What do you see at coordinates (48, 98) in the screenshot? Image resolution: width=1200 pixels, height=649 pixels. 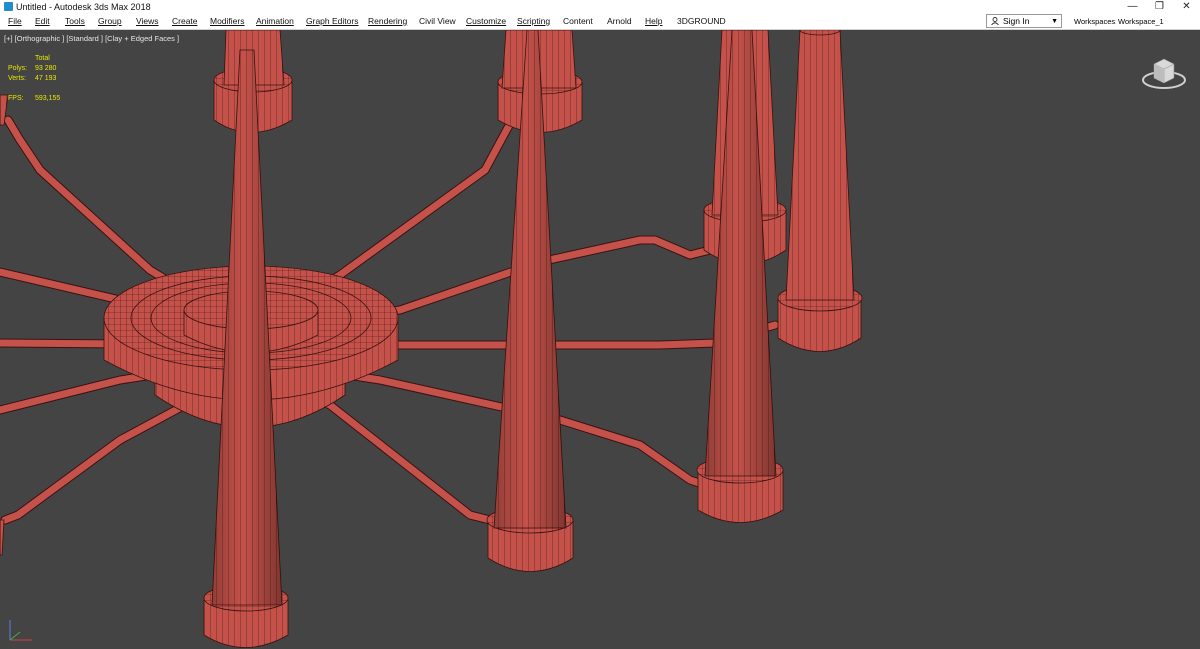 I see `fps-value: 593,155` at bounding box center [48, 98].